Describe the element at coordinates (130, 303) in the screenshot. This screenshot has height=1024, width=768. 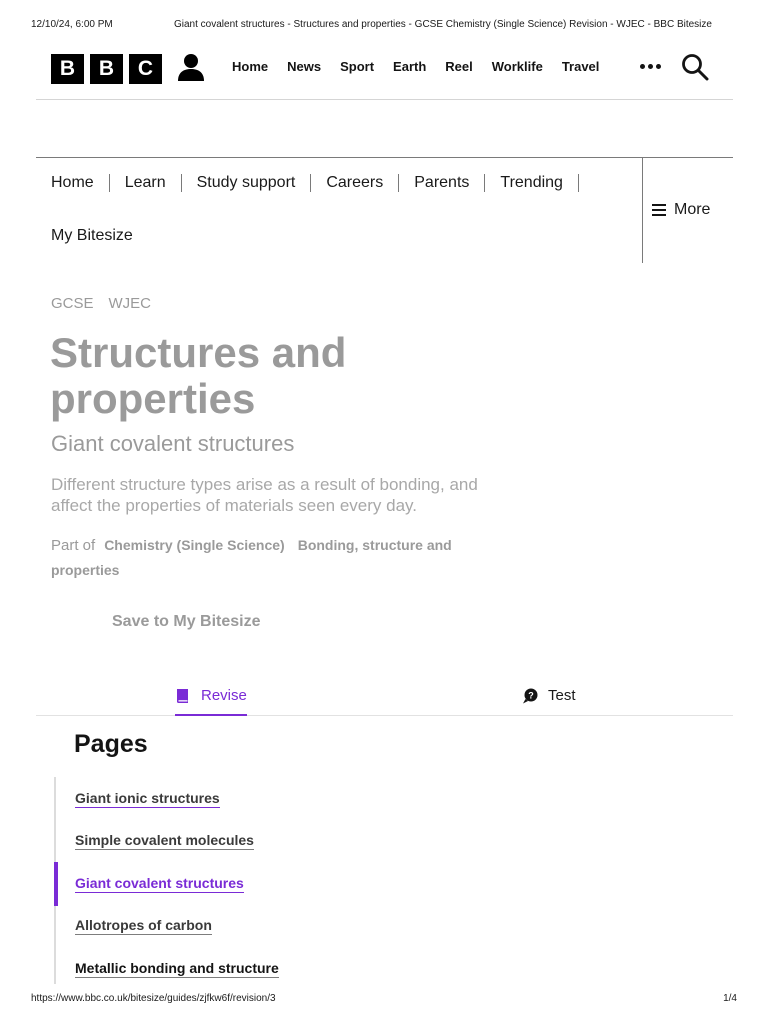
I see `breadcrumb-wjec: WJEC` at that location.